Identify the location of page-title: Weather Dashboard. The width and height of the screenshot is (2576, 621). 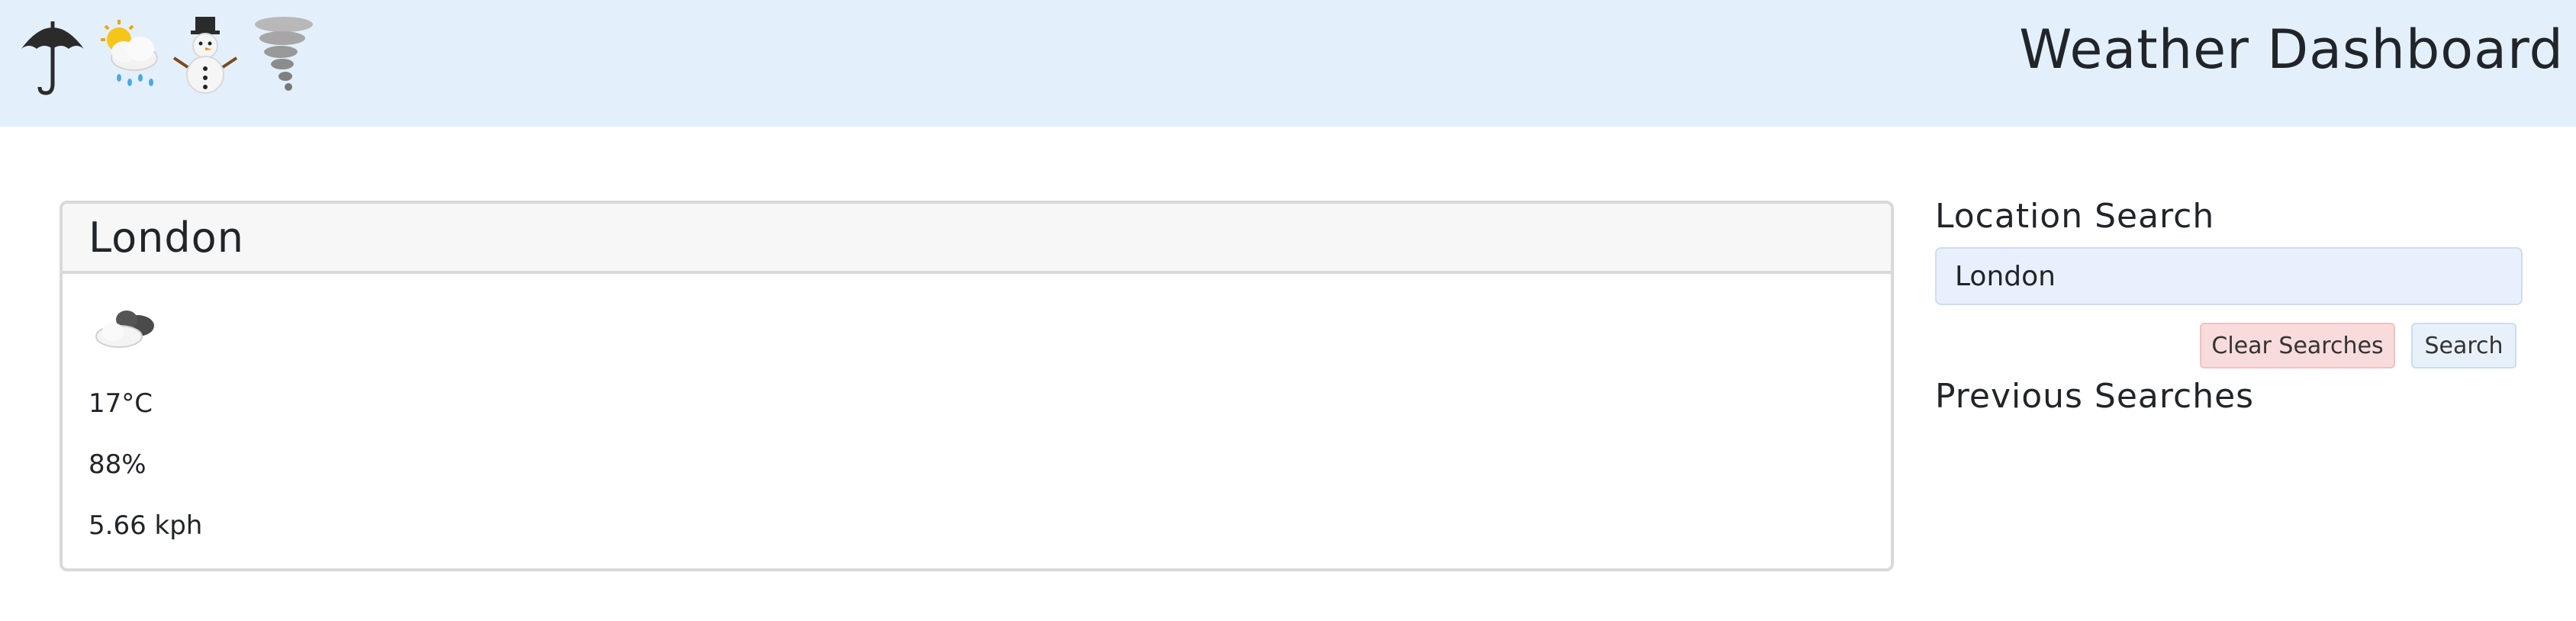
(2291, 50).